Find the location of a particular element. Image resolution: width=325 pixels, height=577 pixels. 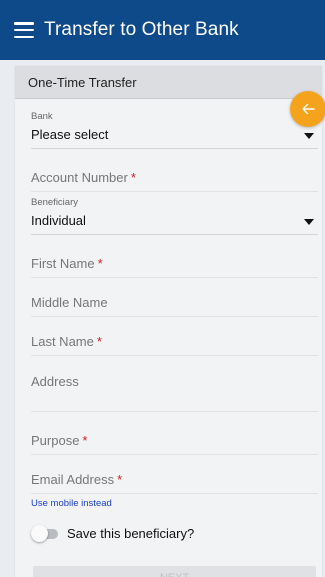

account-number-input: Account Number * is located at coordinates (174, 181).